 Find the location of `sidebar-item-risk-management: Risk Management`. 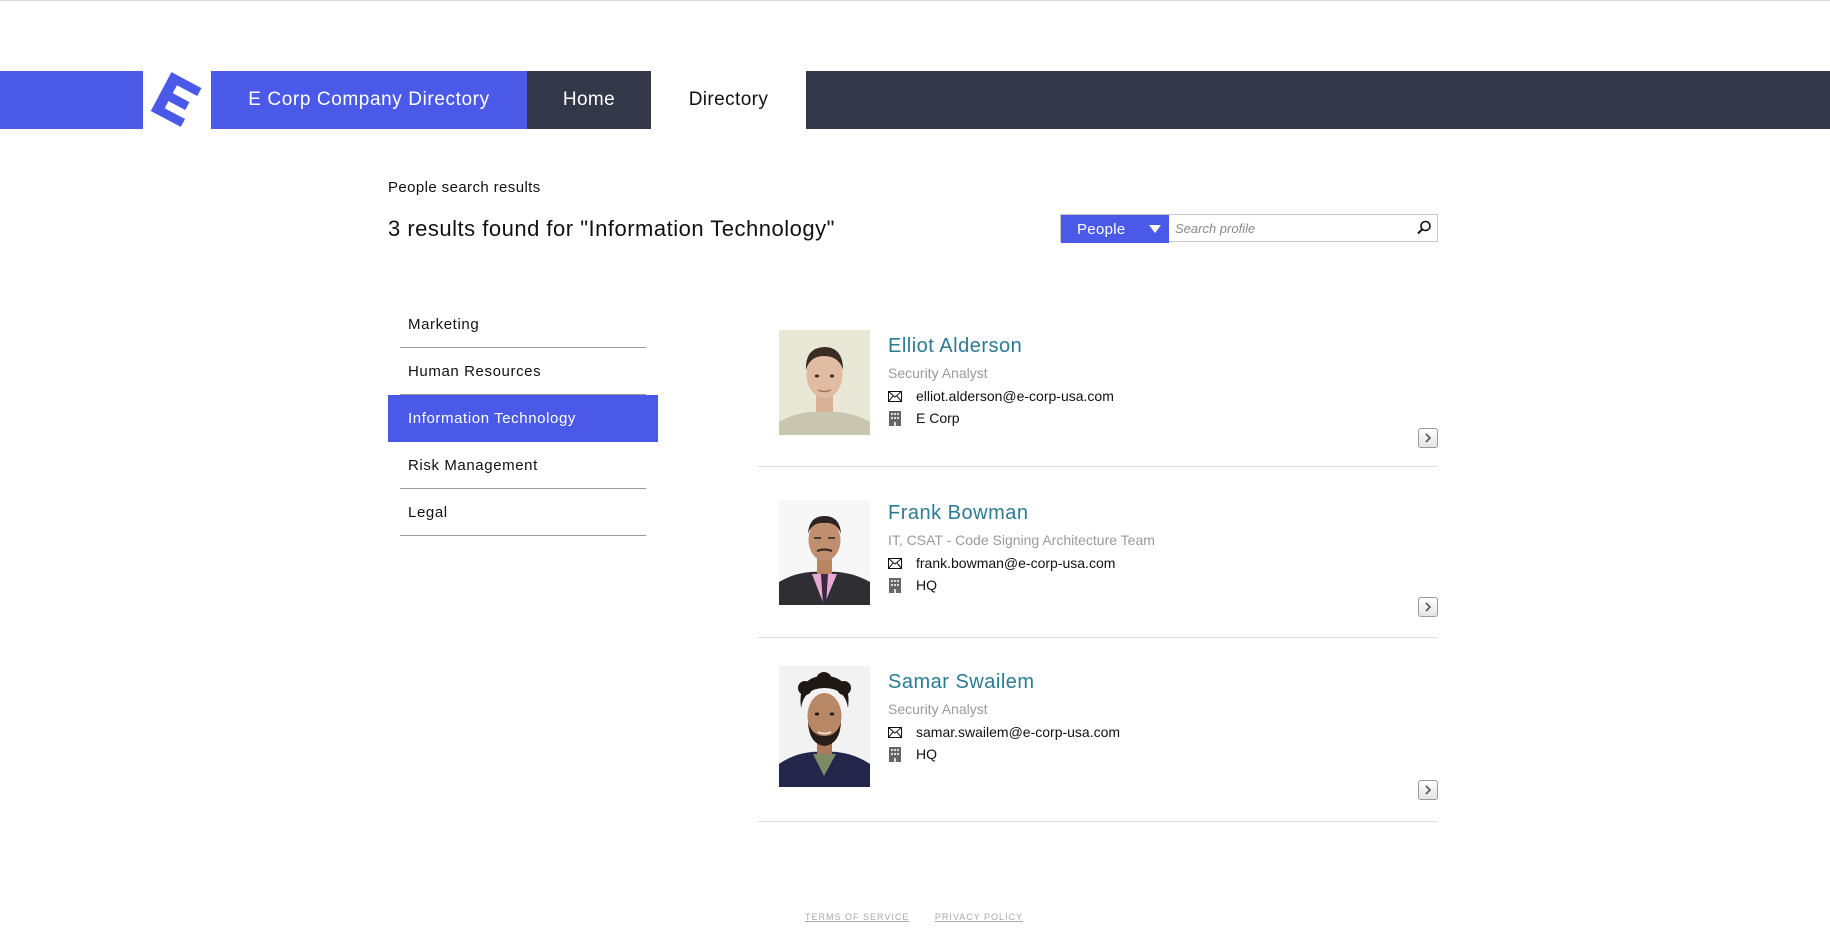

sidebar-item-risk-management: Risk Management is located at coordinates (523, 465).